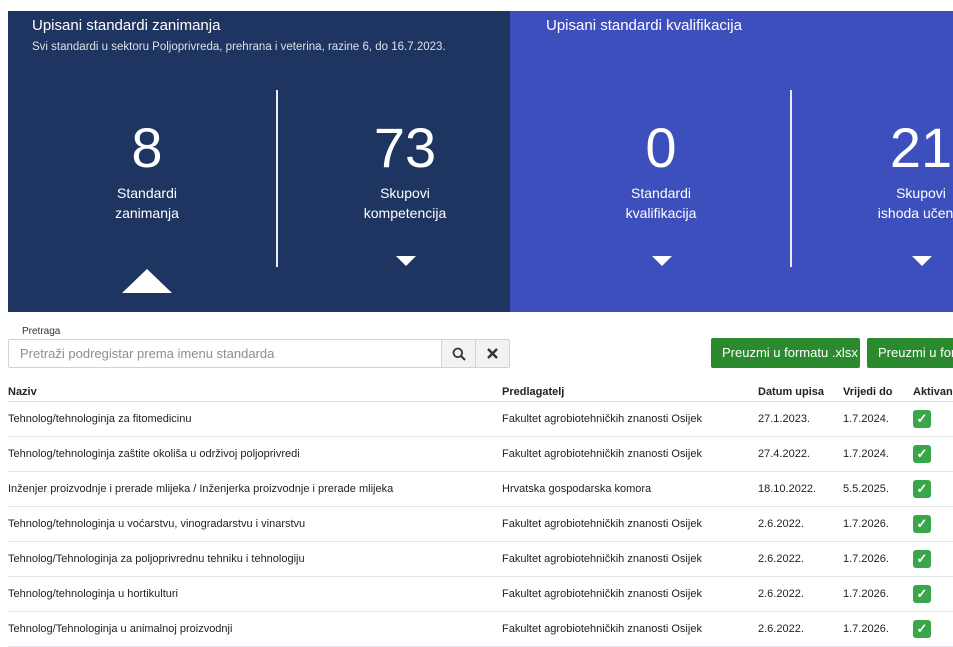 This screenshot has width=953, height=647. Describe the element at coordinates (800, 454) in the screenshot. I see `cell-datum-upisa: 27.4.2022.` at that location.